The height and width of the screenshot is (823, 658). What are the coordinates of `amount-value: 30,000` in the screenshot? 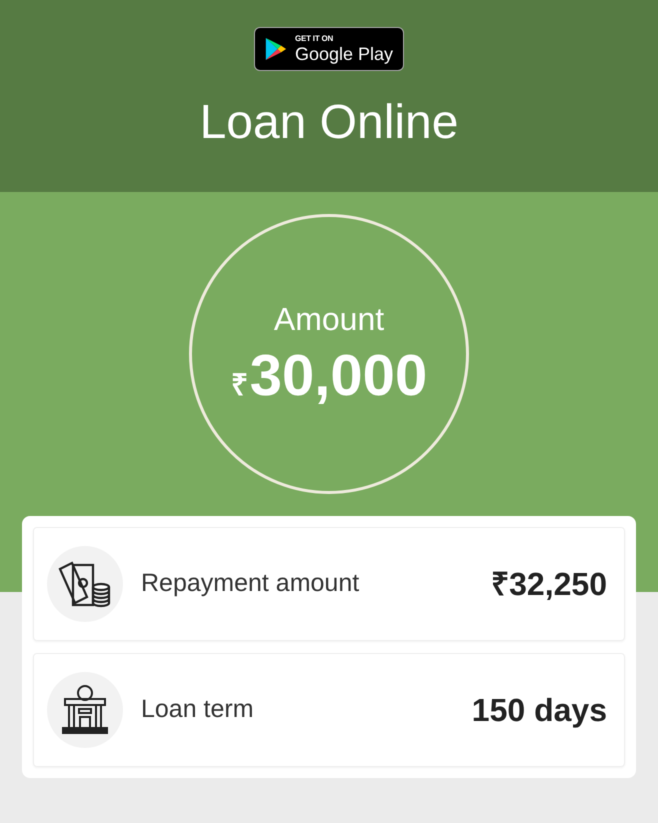 It's located at (339, 375).